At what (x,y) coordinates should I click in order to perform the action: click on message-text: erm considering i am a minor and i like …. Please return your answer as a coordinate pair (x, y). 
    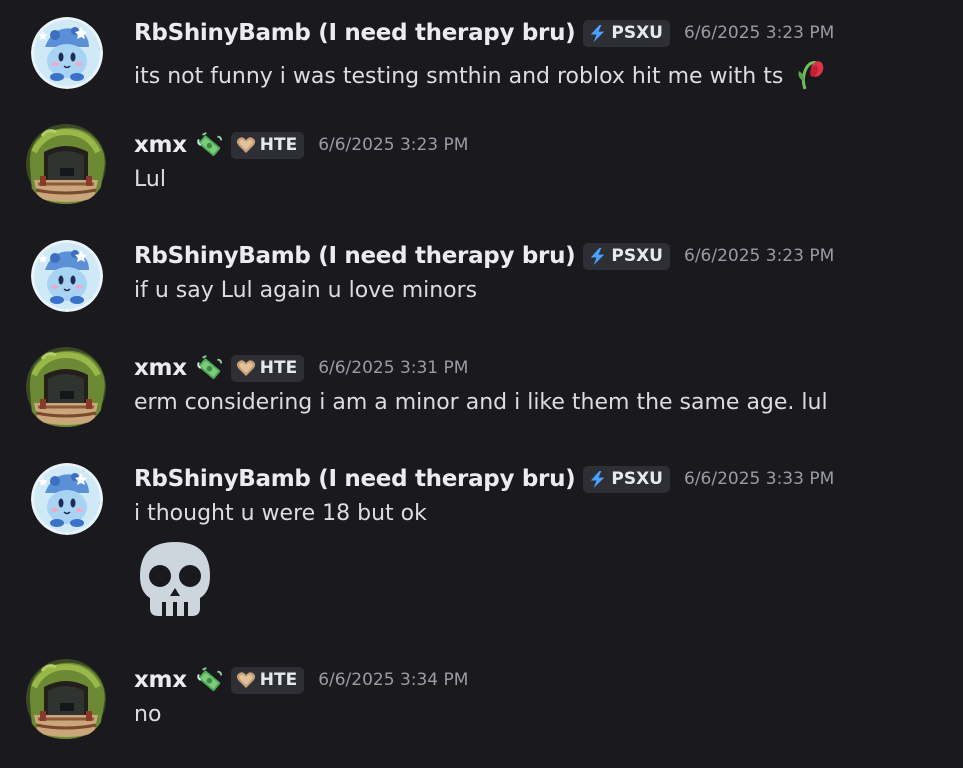
    Looking at the image, I should click on (481, 402).